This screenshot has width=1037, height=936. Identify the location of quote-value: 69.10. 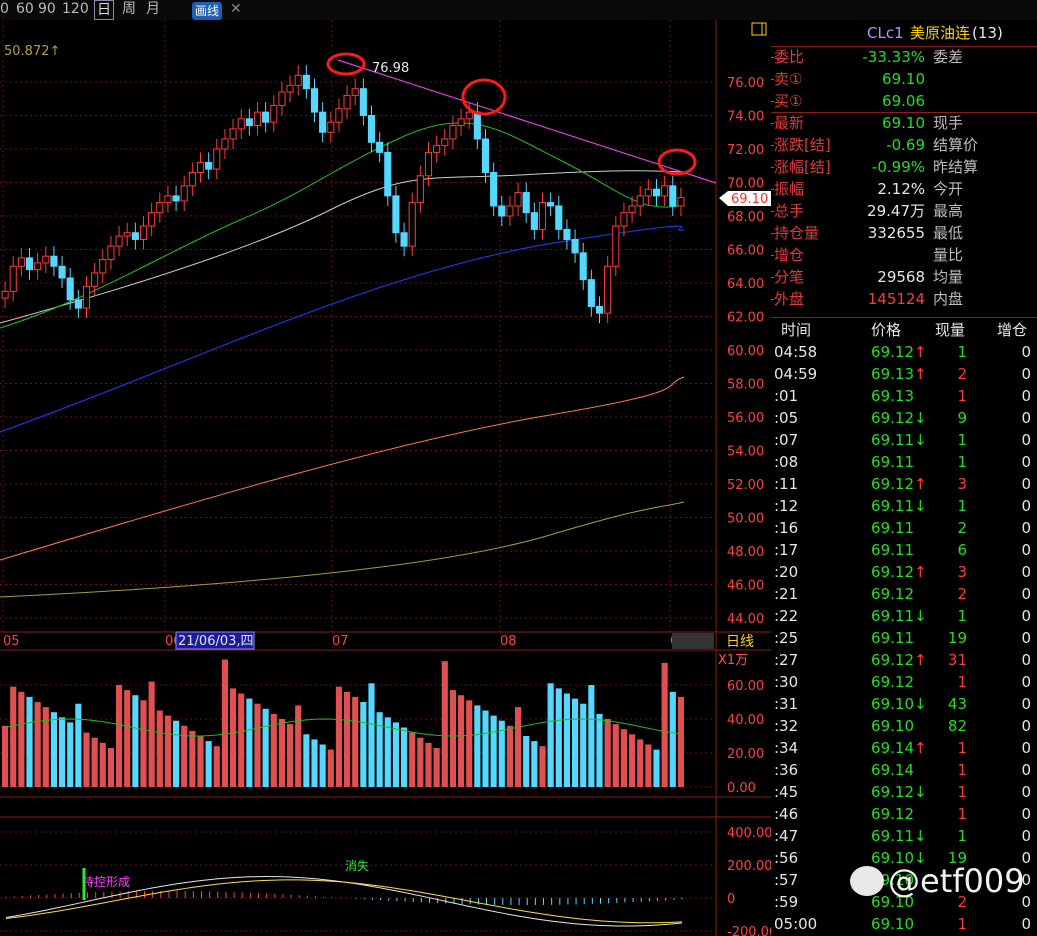
(903, 123).